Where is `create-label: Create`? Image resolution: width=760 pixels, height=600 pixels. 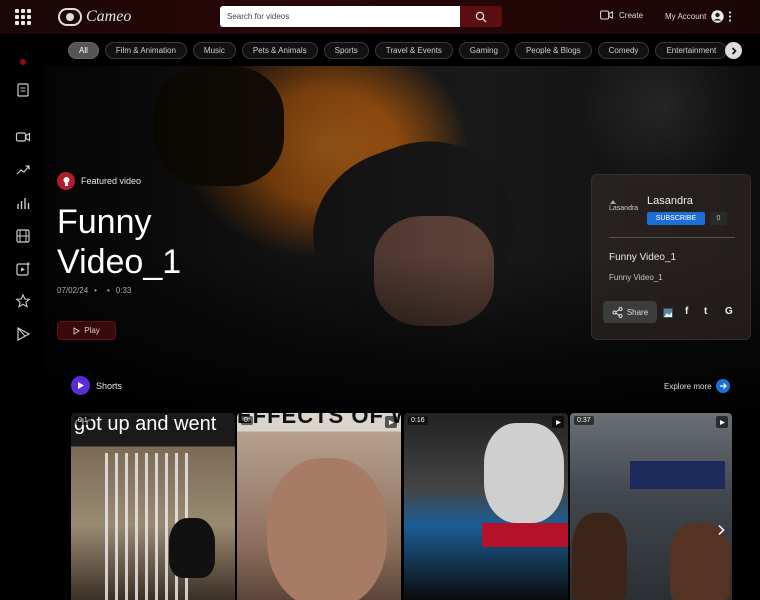
create-label: Create is located at coordinates (631, 15).